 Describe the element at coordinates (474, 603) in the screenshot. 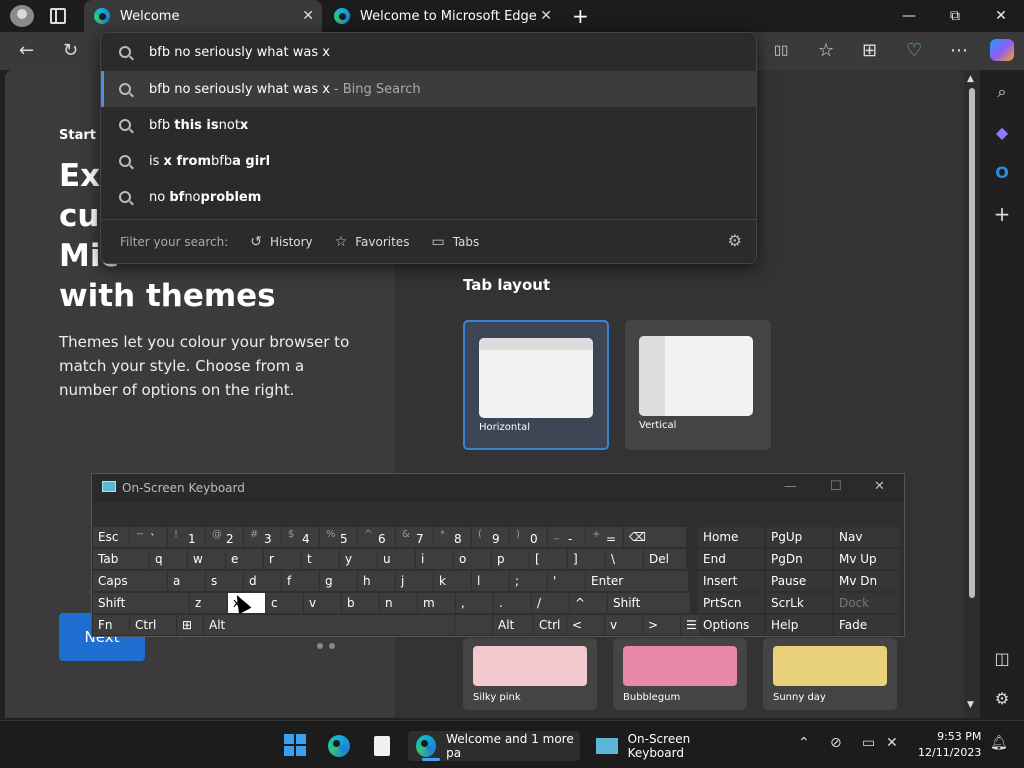

I see `osk-key: ,` at that location.